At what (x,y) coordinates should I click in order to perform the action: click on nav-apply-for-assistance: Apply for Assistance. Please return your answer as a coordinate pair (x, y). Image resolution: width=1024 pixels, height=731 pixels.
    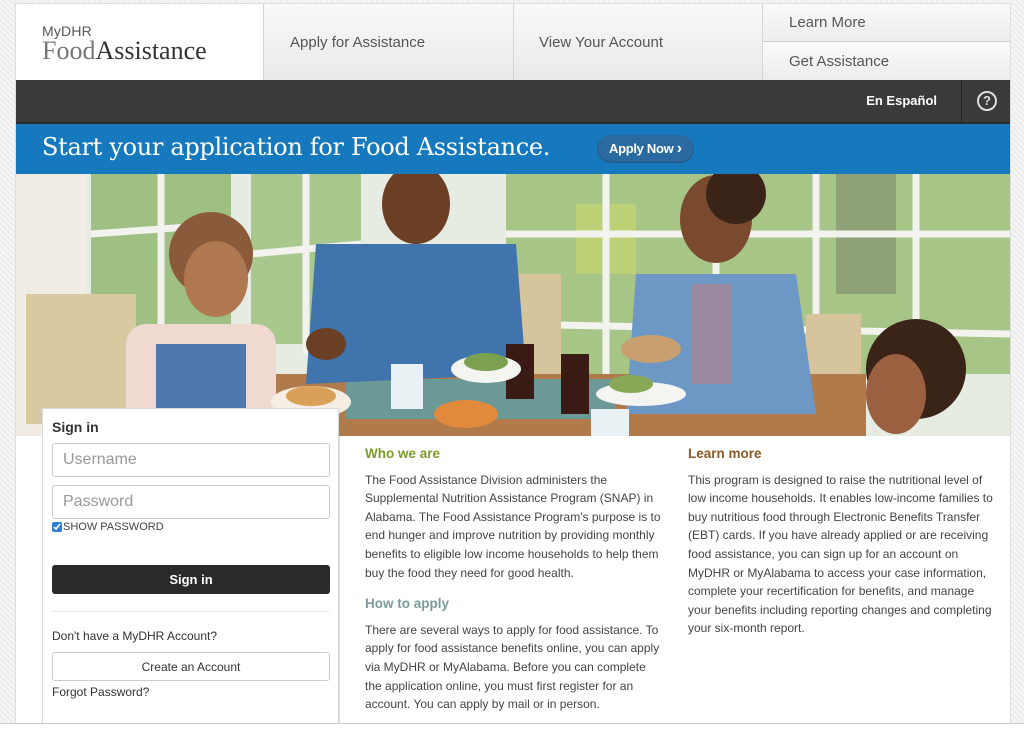
    Looking at the image, I should click on (389, 42).